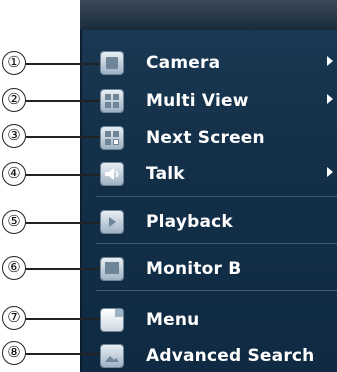 The width and height of the screenshot is (337, 372). What do you see at coordinates (165, 174) in the screenshot?
I see `menu-item-label: Talk` at bounding box center [165, 174].